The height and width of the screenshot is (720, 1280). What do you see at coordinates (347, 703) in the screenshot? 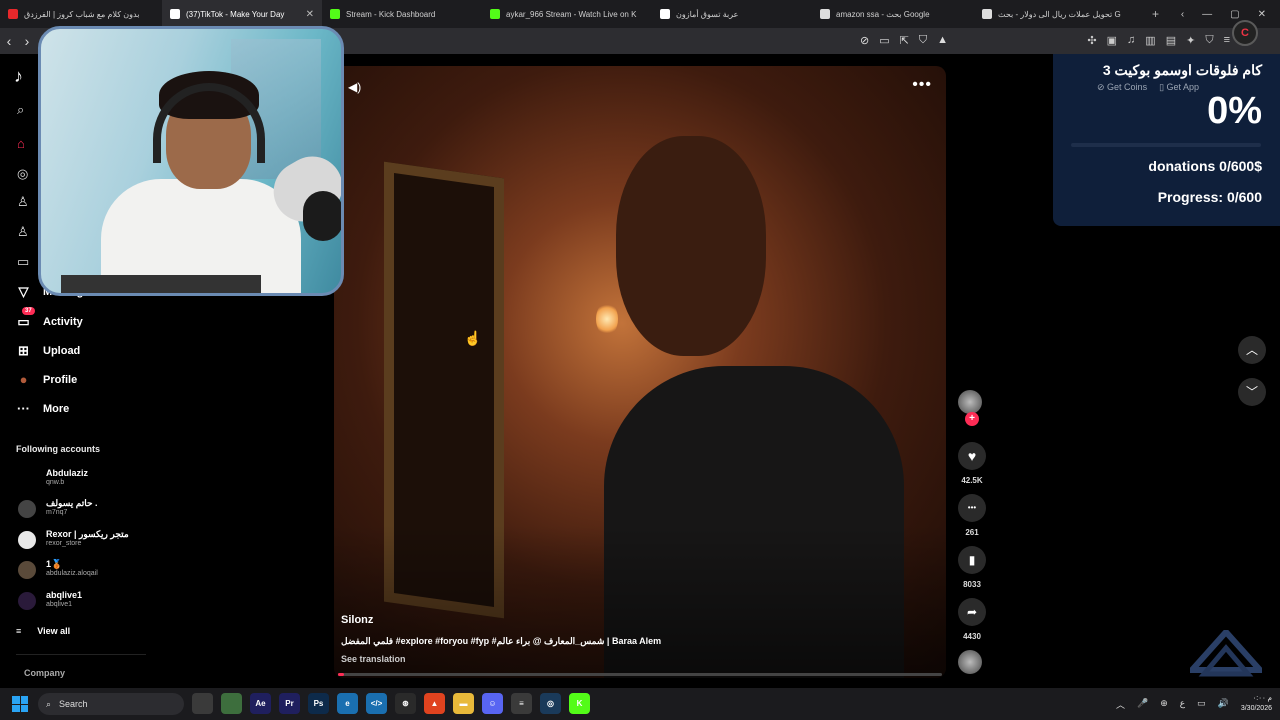
I see `edge-icon: e` at bounding box center [347, 703].